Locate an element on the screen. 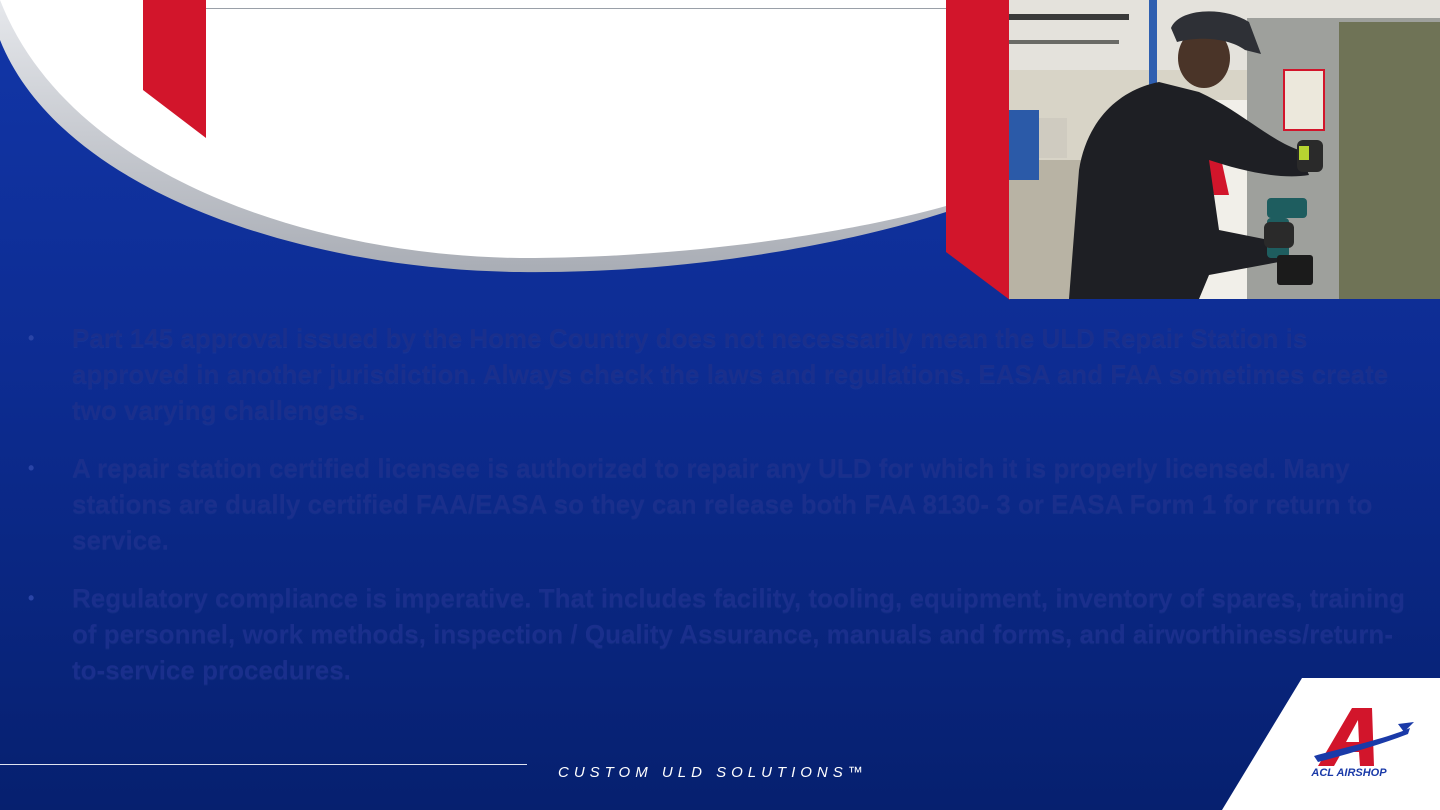  footer-tagline: CUSTOM ULD SOLUTIONS™ is located at coordinates (713, 772).